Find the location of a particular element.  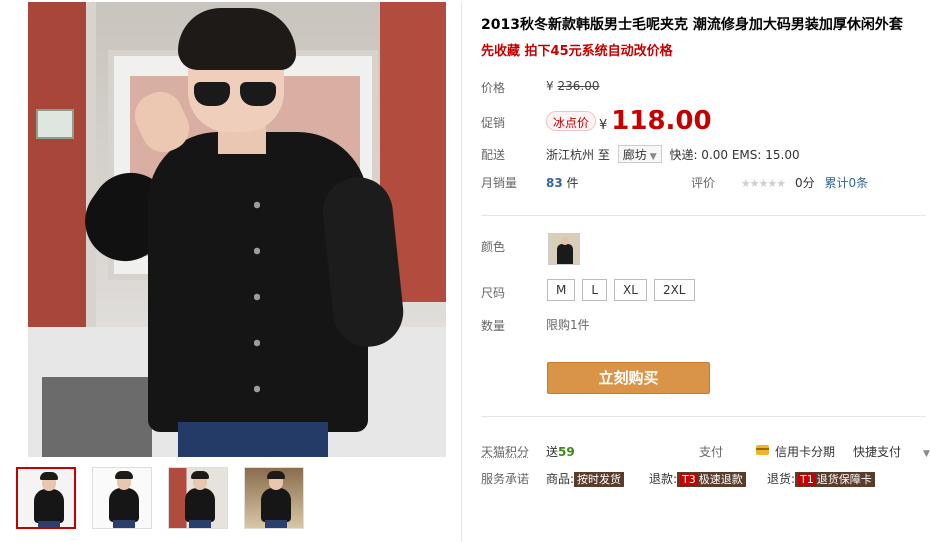

price-label: 价格 is located at coordinates (493, 88).